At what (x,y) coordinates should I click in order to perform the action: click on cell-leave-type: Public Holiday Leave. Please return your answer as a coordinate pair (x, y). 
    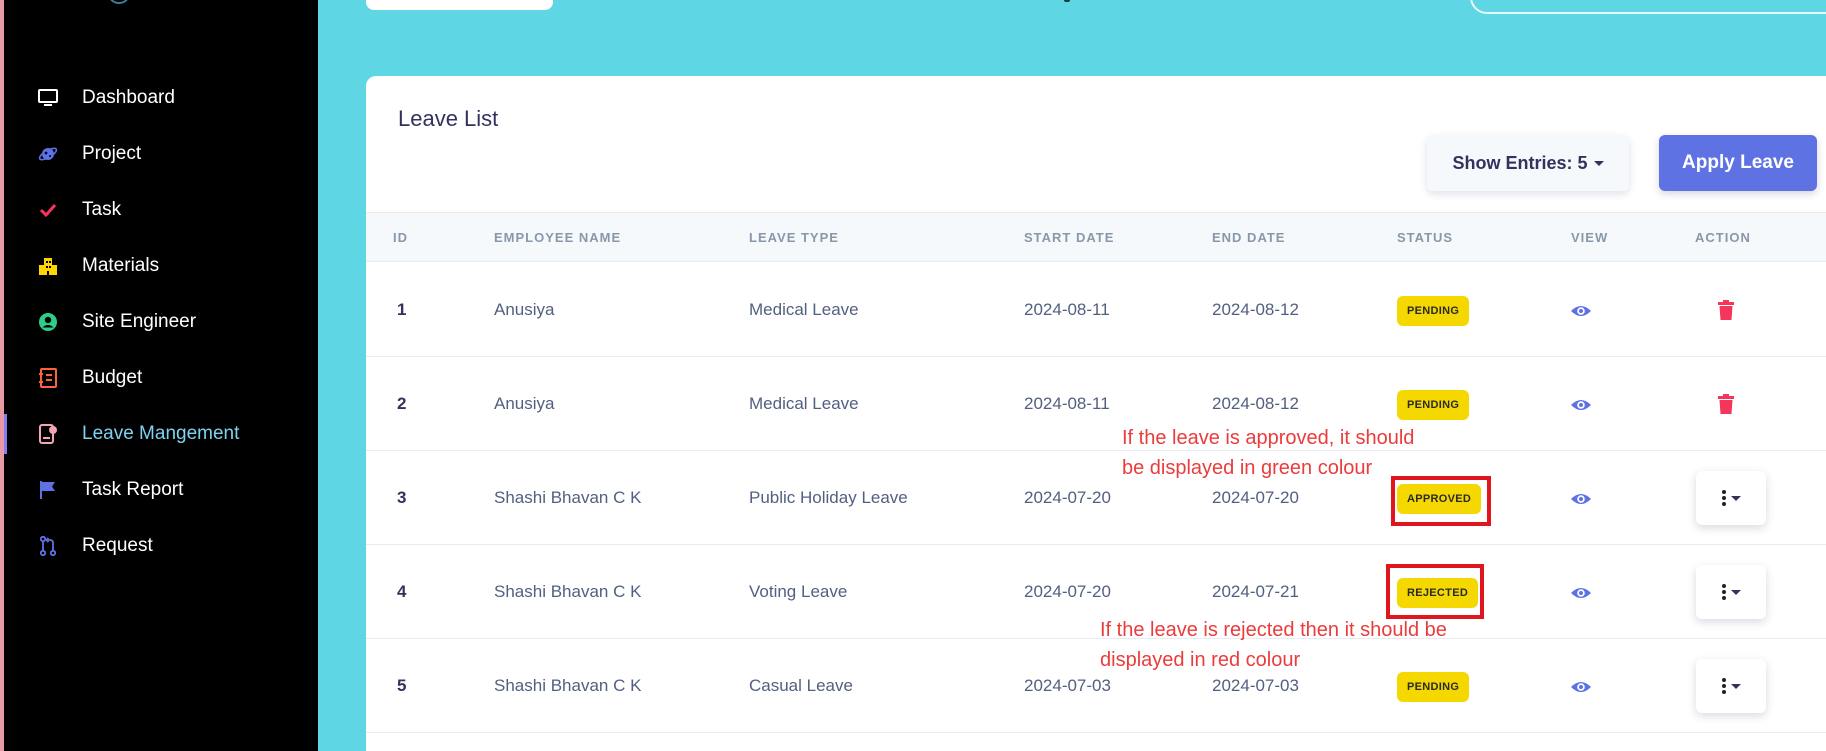
    Looking at the image, I should click on (828, 497).